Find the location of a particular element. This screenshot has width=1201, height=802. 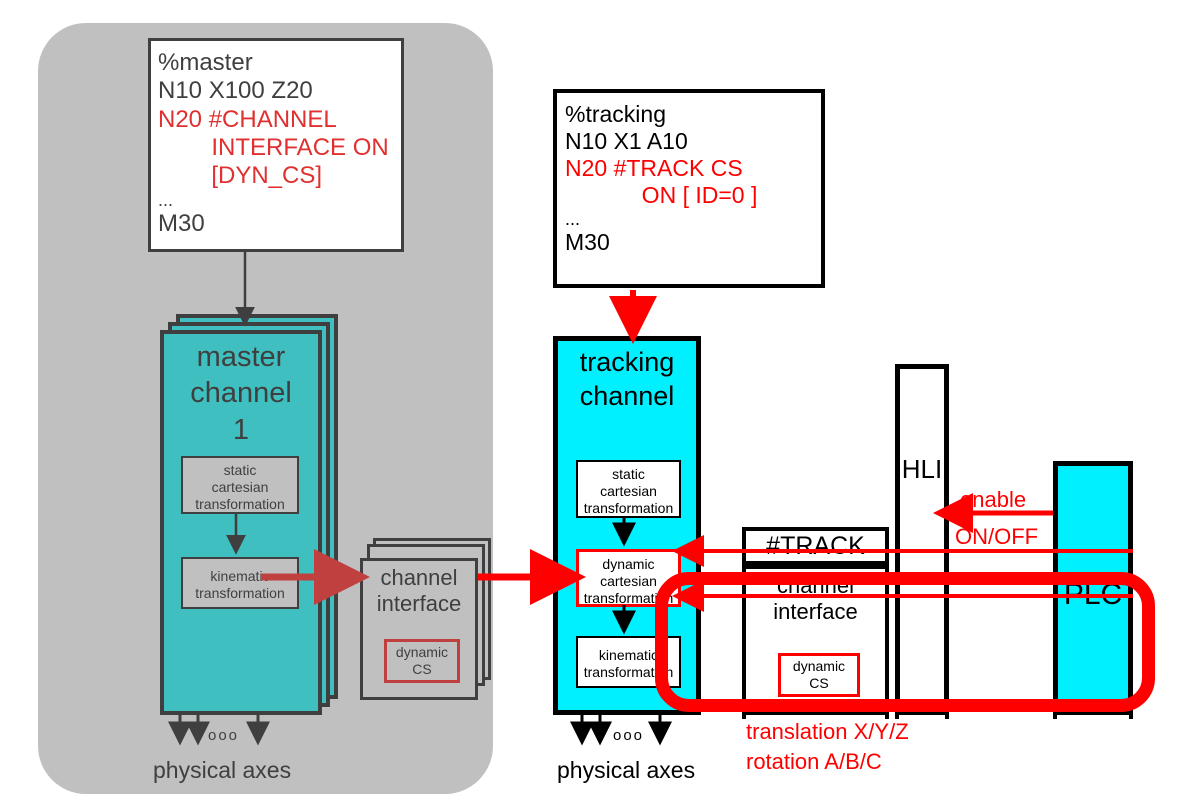

master-kinematic-transformation: kinematic transformation is located at coordinates (240, 583).